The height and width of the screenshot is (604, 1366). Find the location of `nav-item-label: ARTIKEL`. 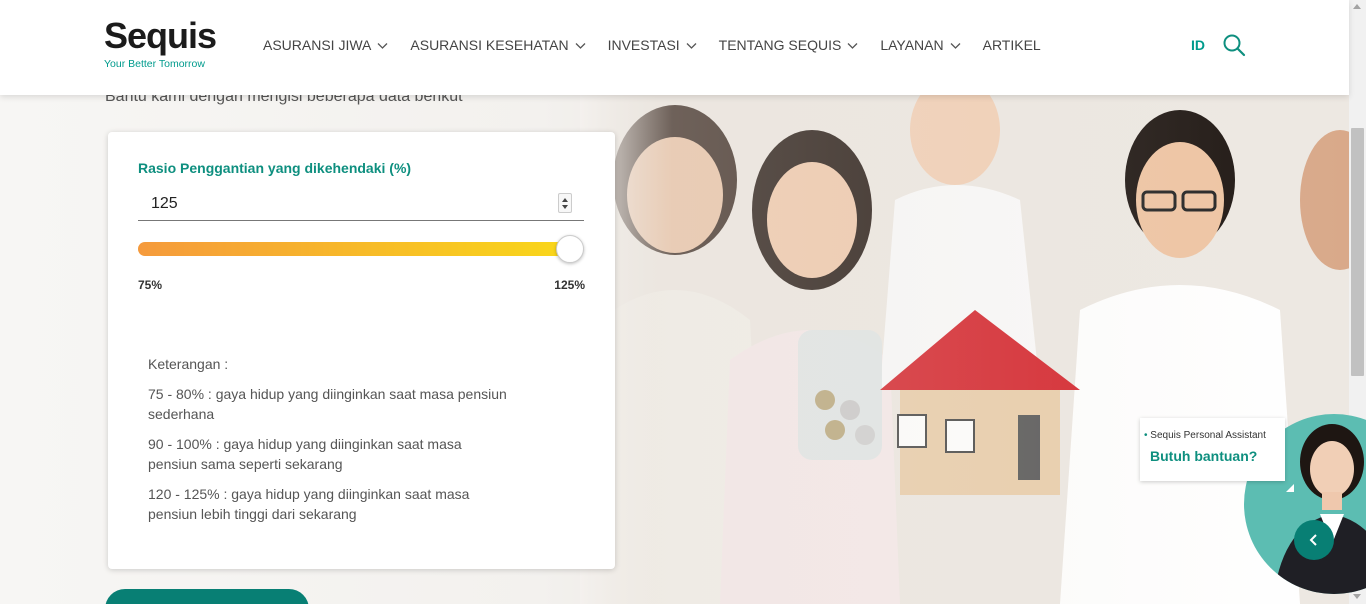

nav-item-label: ARTIKEL is located at coordinates (1011, 45).